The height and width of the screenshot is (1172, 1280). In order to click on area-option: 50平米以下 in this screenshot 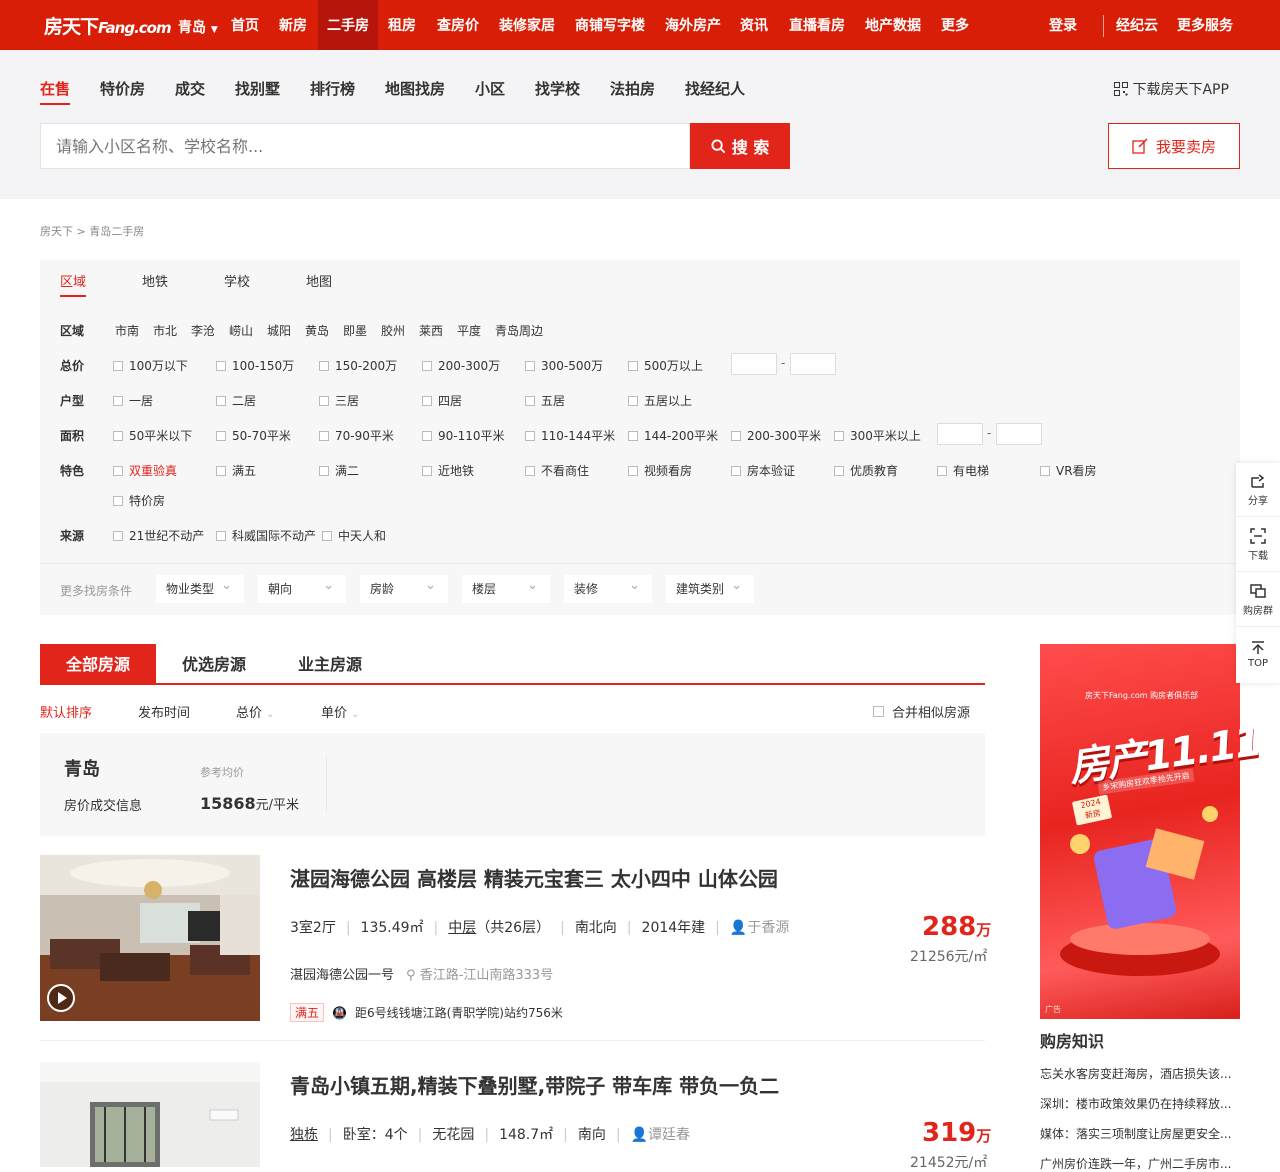, I will do `click(152, 435)`.